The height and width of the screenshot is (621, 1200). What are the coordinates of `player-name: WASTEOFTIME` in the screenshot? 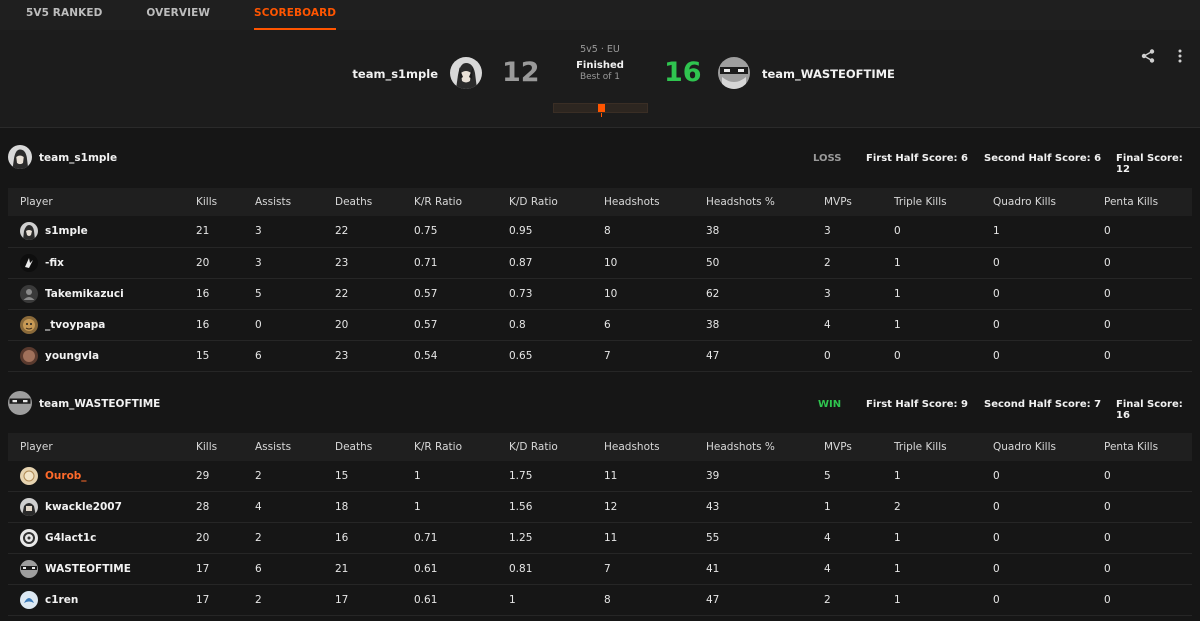 It's located at (88, 569).